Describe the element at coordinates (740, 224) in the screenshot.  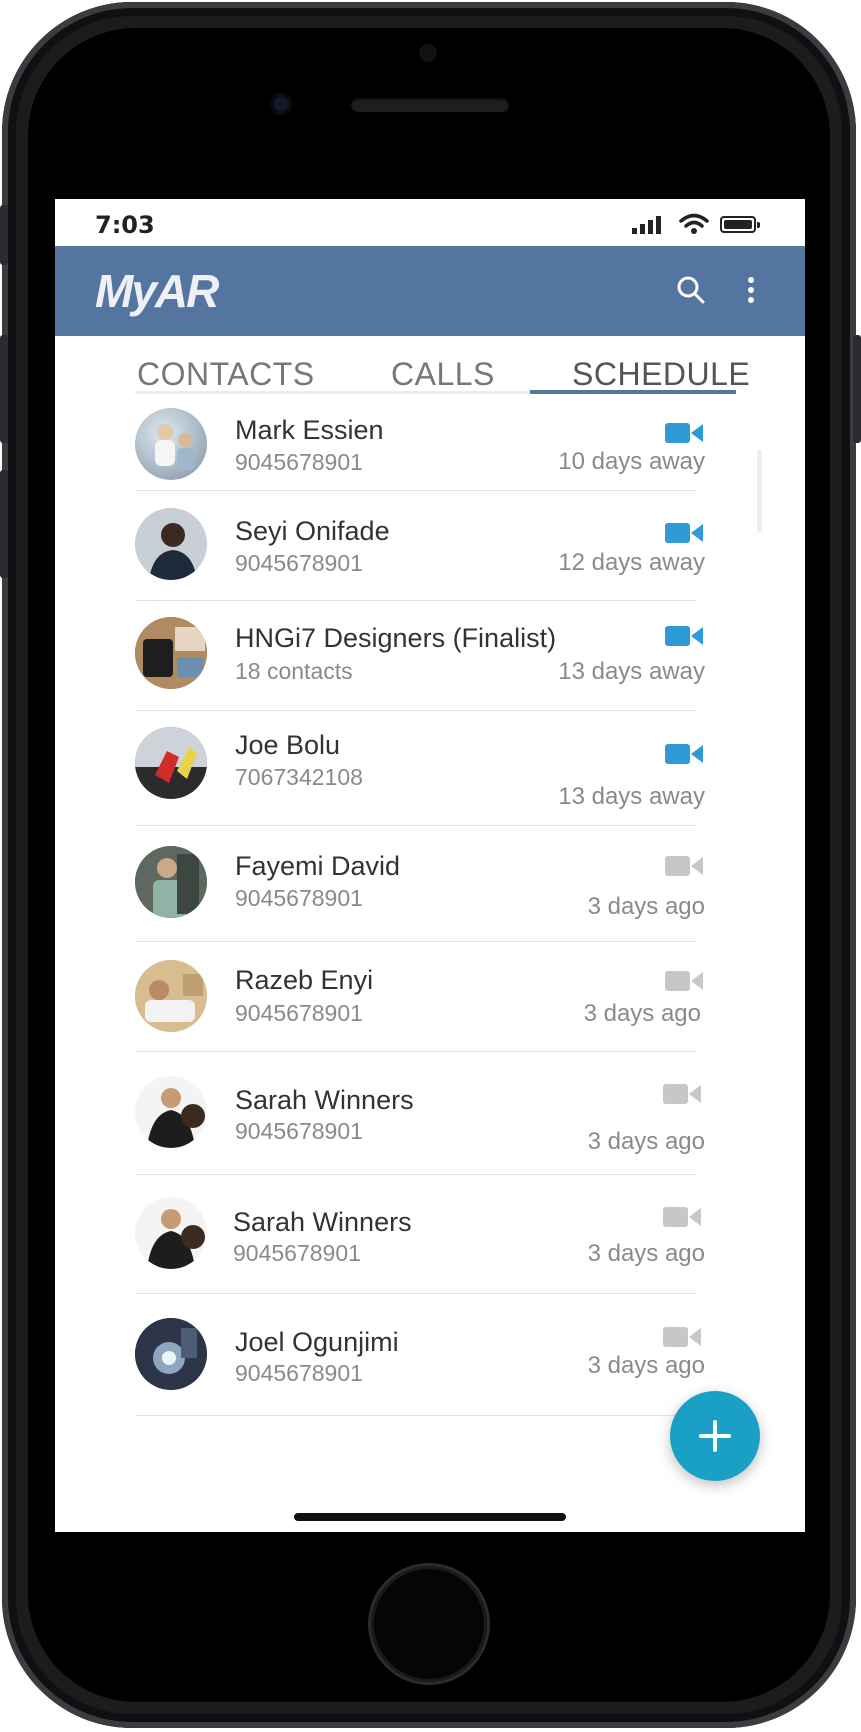
I see `battery-icon` at that location.